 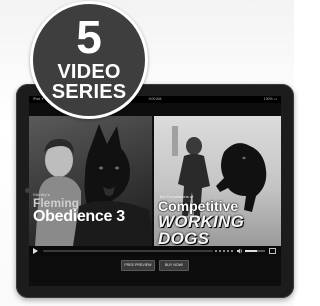 What do you see at coordinates (251, 251) in the screenshot?
I see `volume-level` at bounding box center [251, 251].